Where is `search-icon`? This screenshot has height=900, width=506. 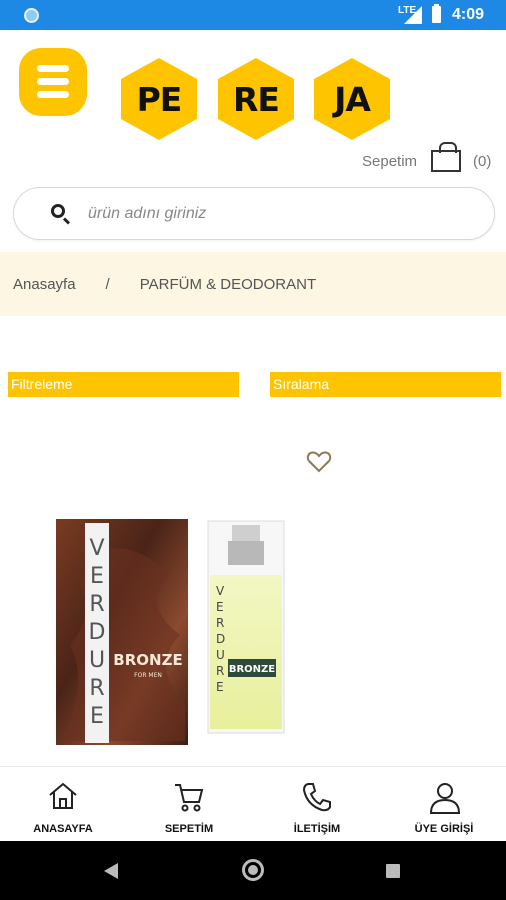
search-icon is located at coordinates (58, 211).